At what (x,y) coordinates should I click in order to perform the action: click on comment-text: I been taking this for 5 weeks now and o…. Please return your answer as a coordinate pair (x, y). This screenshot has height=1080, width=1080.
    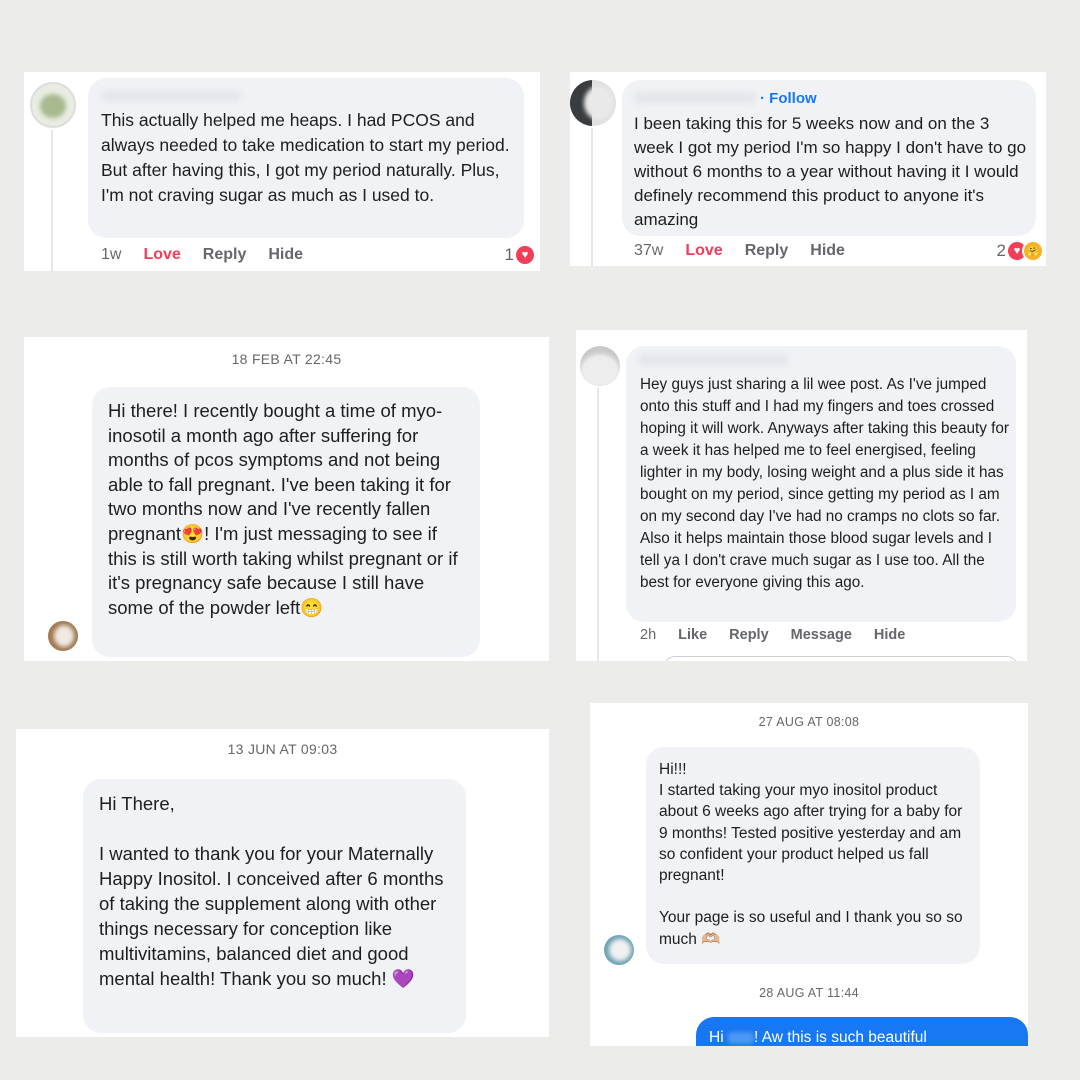
    Looking at the image, I should click on (830, 171).